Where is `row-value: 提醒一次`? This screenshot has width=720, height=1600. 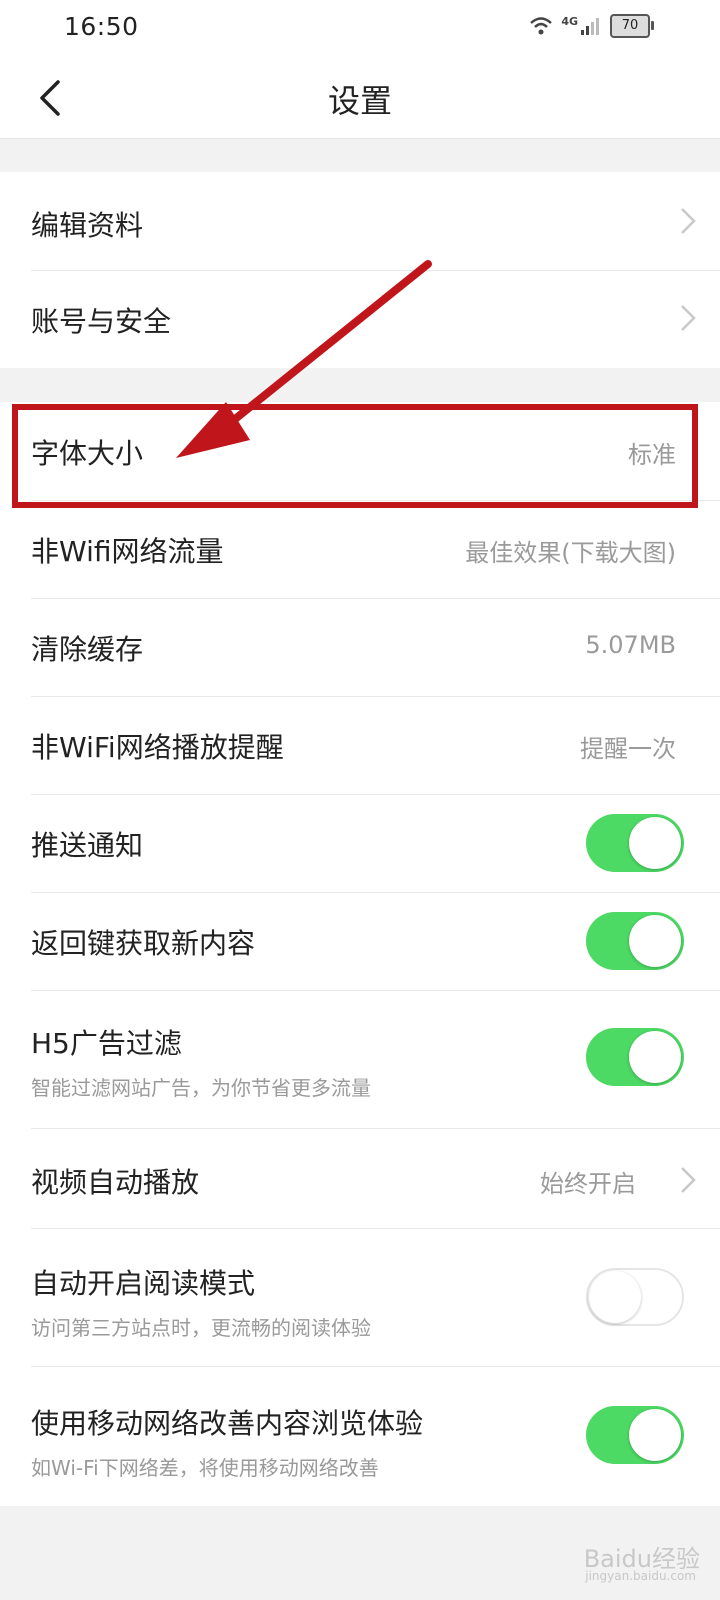
row-value: 提醒一次 is located at coordinates (628, 749).